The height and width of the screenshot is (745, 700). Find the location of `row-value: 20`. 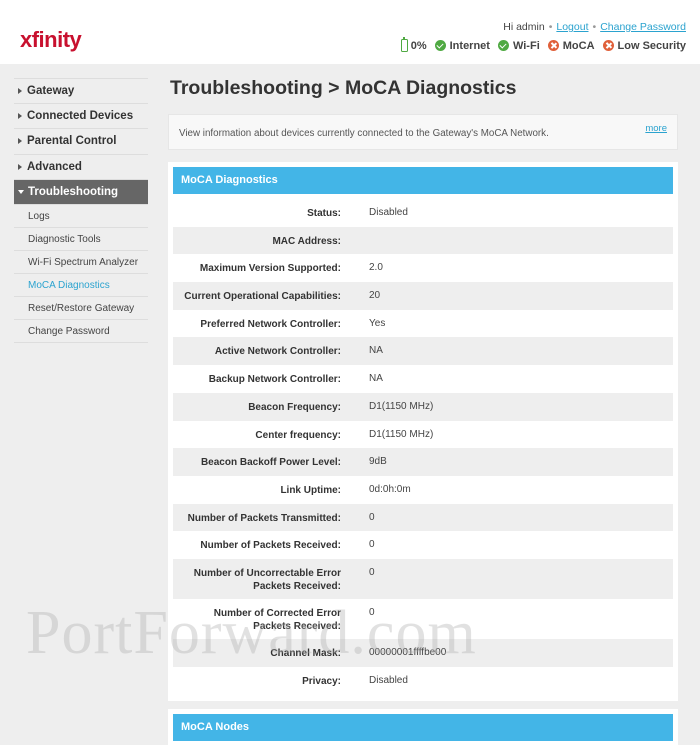

row-value: 20 is located at coordinates (375, 296).